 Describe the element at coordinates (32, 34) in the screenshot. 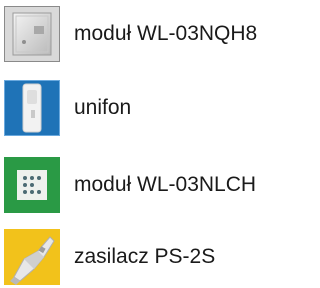

I see `module-box-icon` at that location.